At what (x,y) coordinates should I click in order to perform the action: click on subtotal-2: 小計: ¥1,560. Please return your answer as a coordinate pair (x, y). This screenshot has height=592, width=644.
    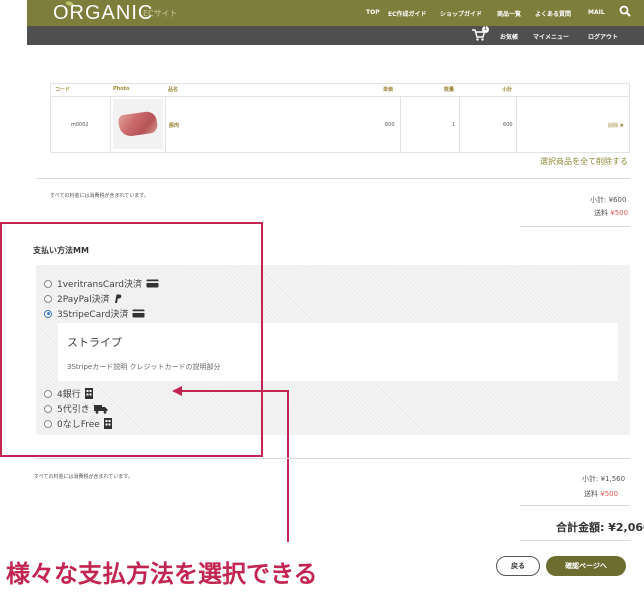
    Looking at the image, I should click on (604, 479).